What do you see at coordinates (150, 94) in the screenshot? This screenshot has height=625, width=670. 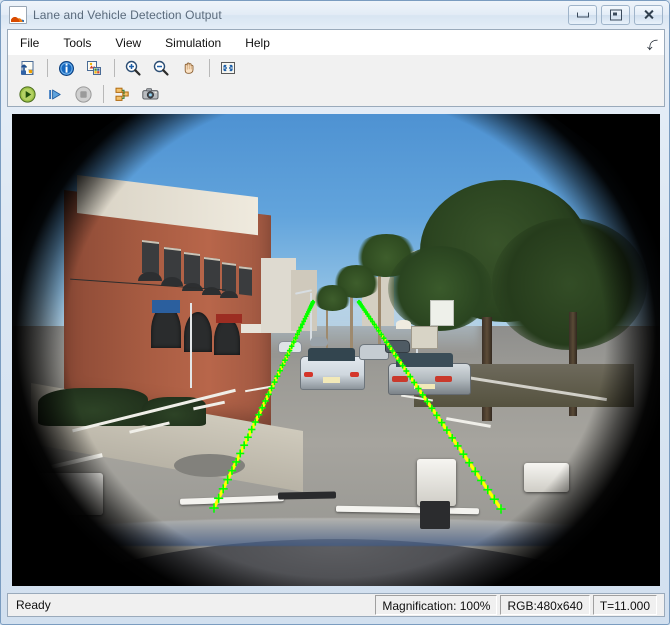 I see `snapshot-button` at bounding box center [150, 94].